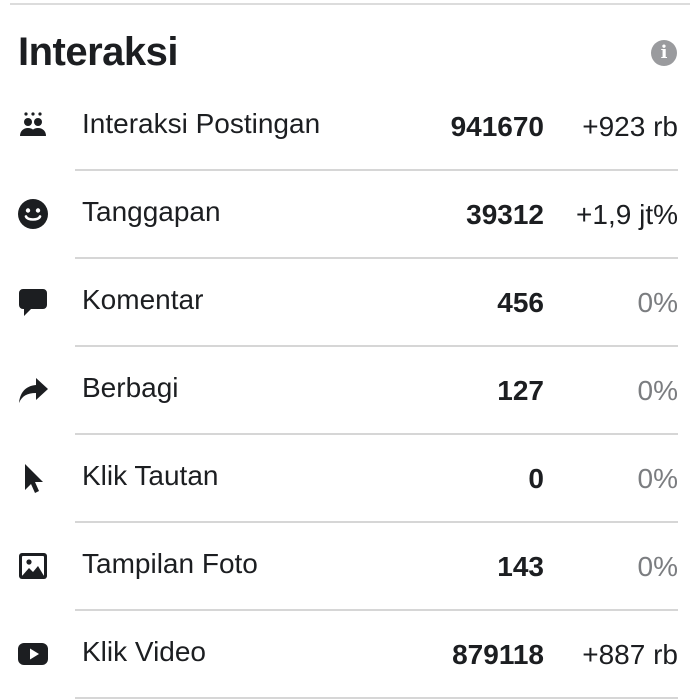  I want to click on metric-change: +887 rb, so click(630, 654).